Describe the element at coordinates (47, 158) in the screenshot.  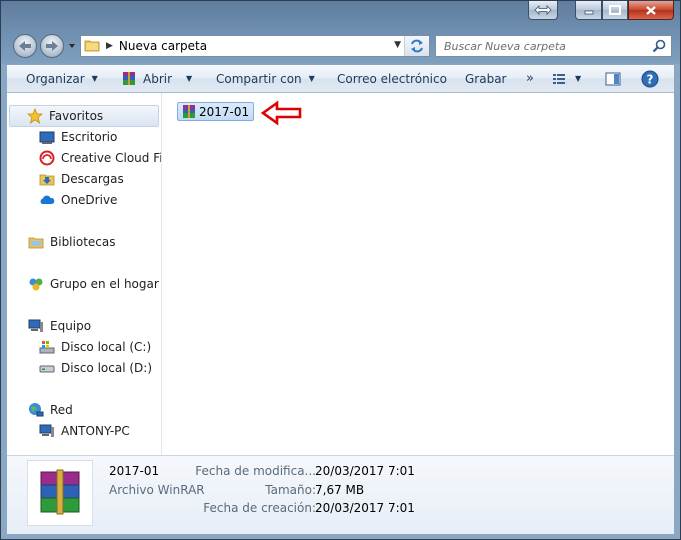
I see `creative-cloud-icon` at that location.